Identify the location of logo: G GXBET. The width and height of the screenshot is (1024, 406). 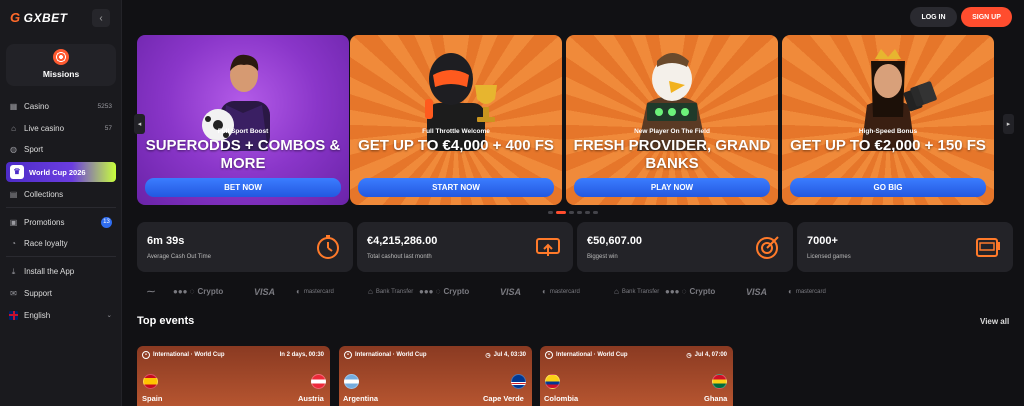
(38, 17).